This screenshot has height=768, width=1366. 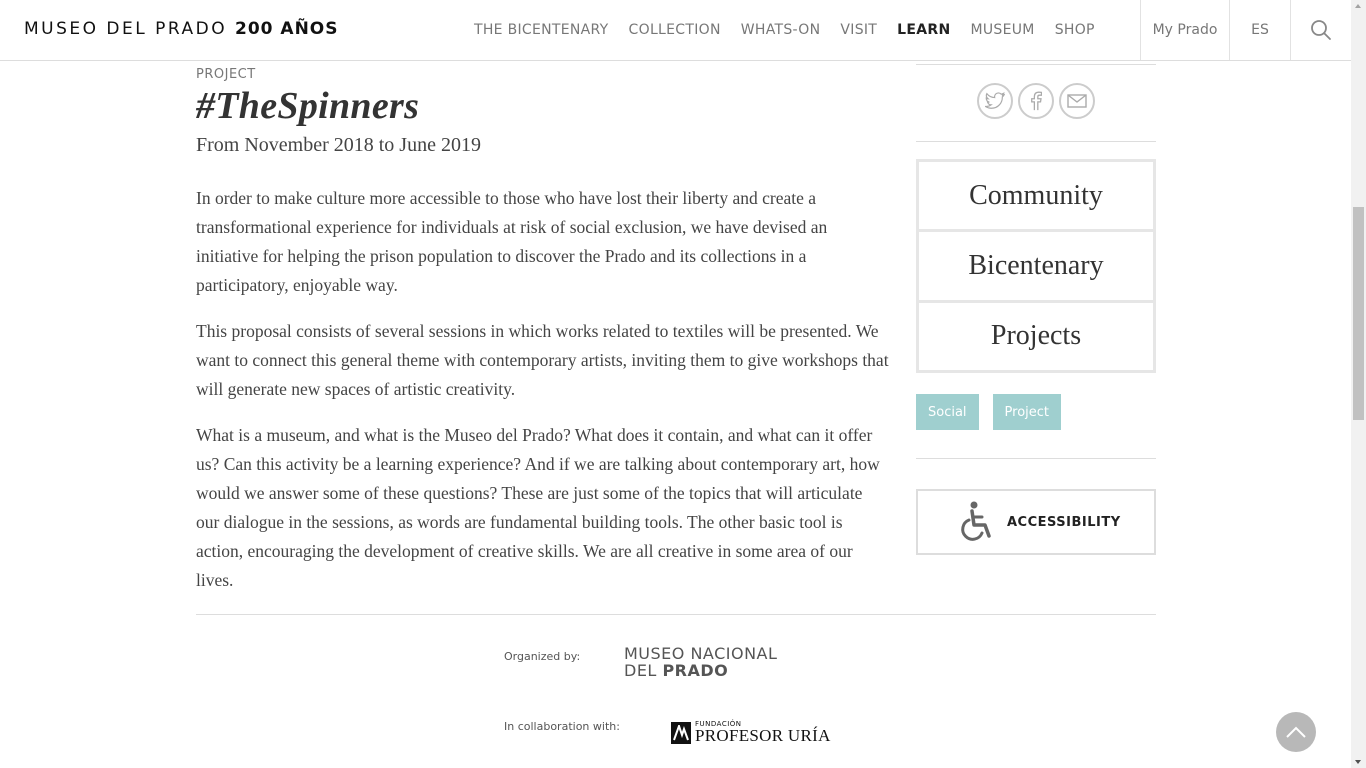 I want to click on chevron-up-icon, so click(x=1296, y=732).